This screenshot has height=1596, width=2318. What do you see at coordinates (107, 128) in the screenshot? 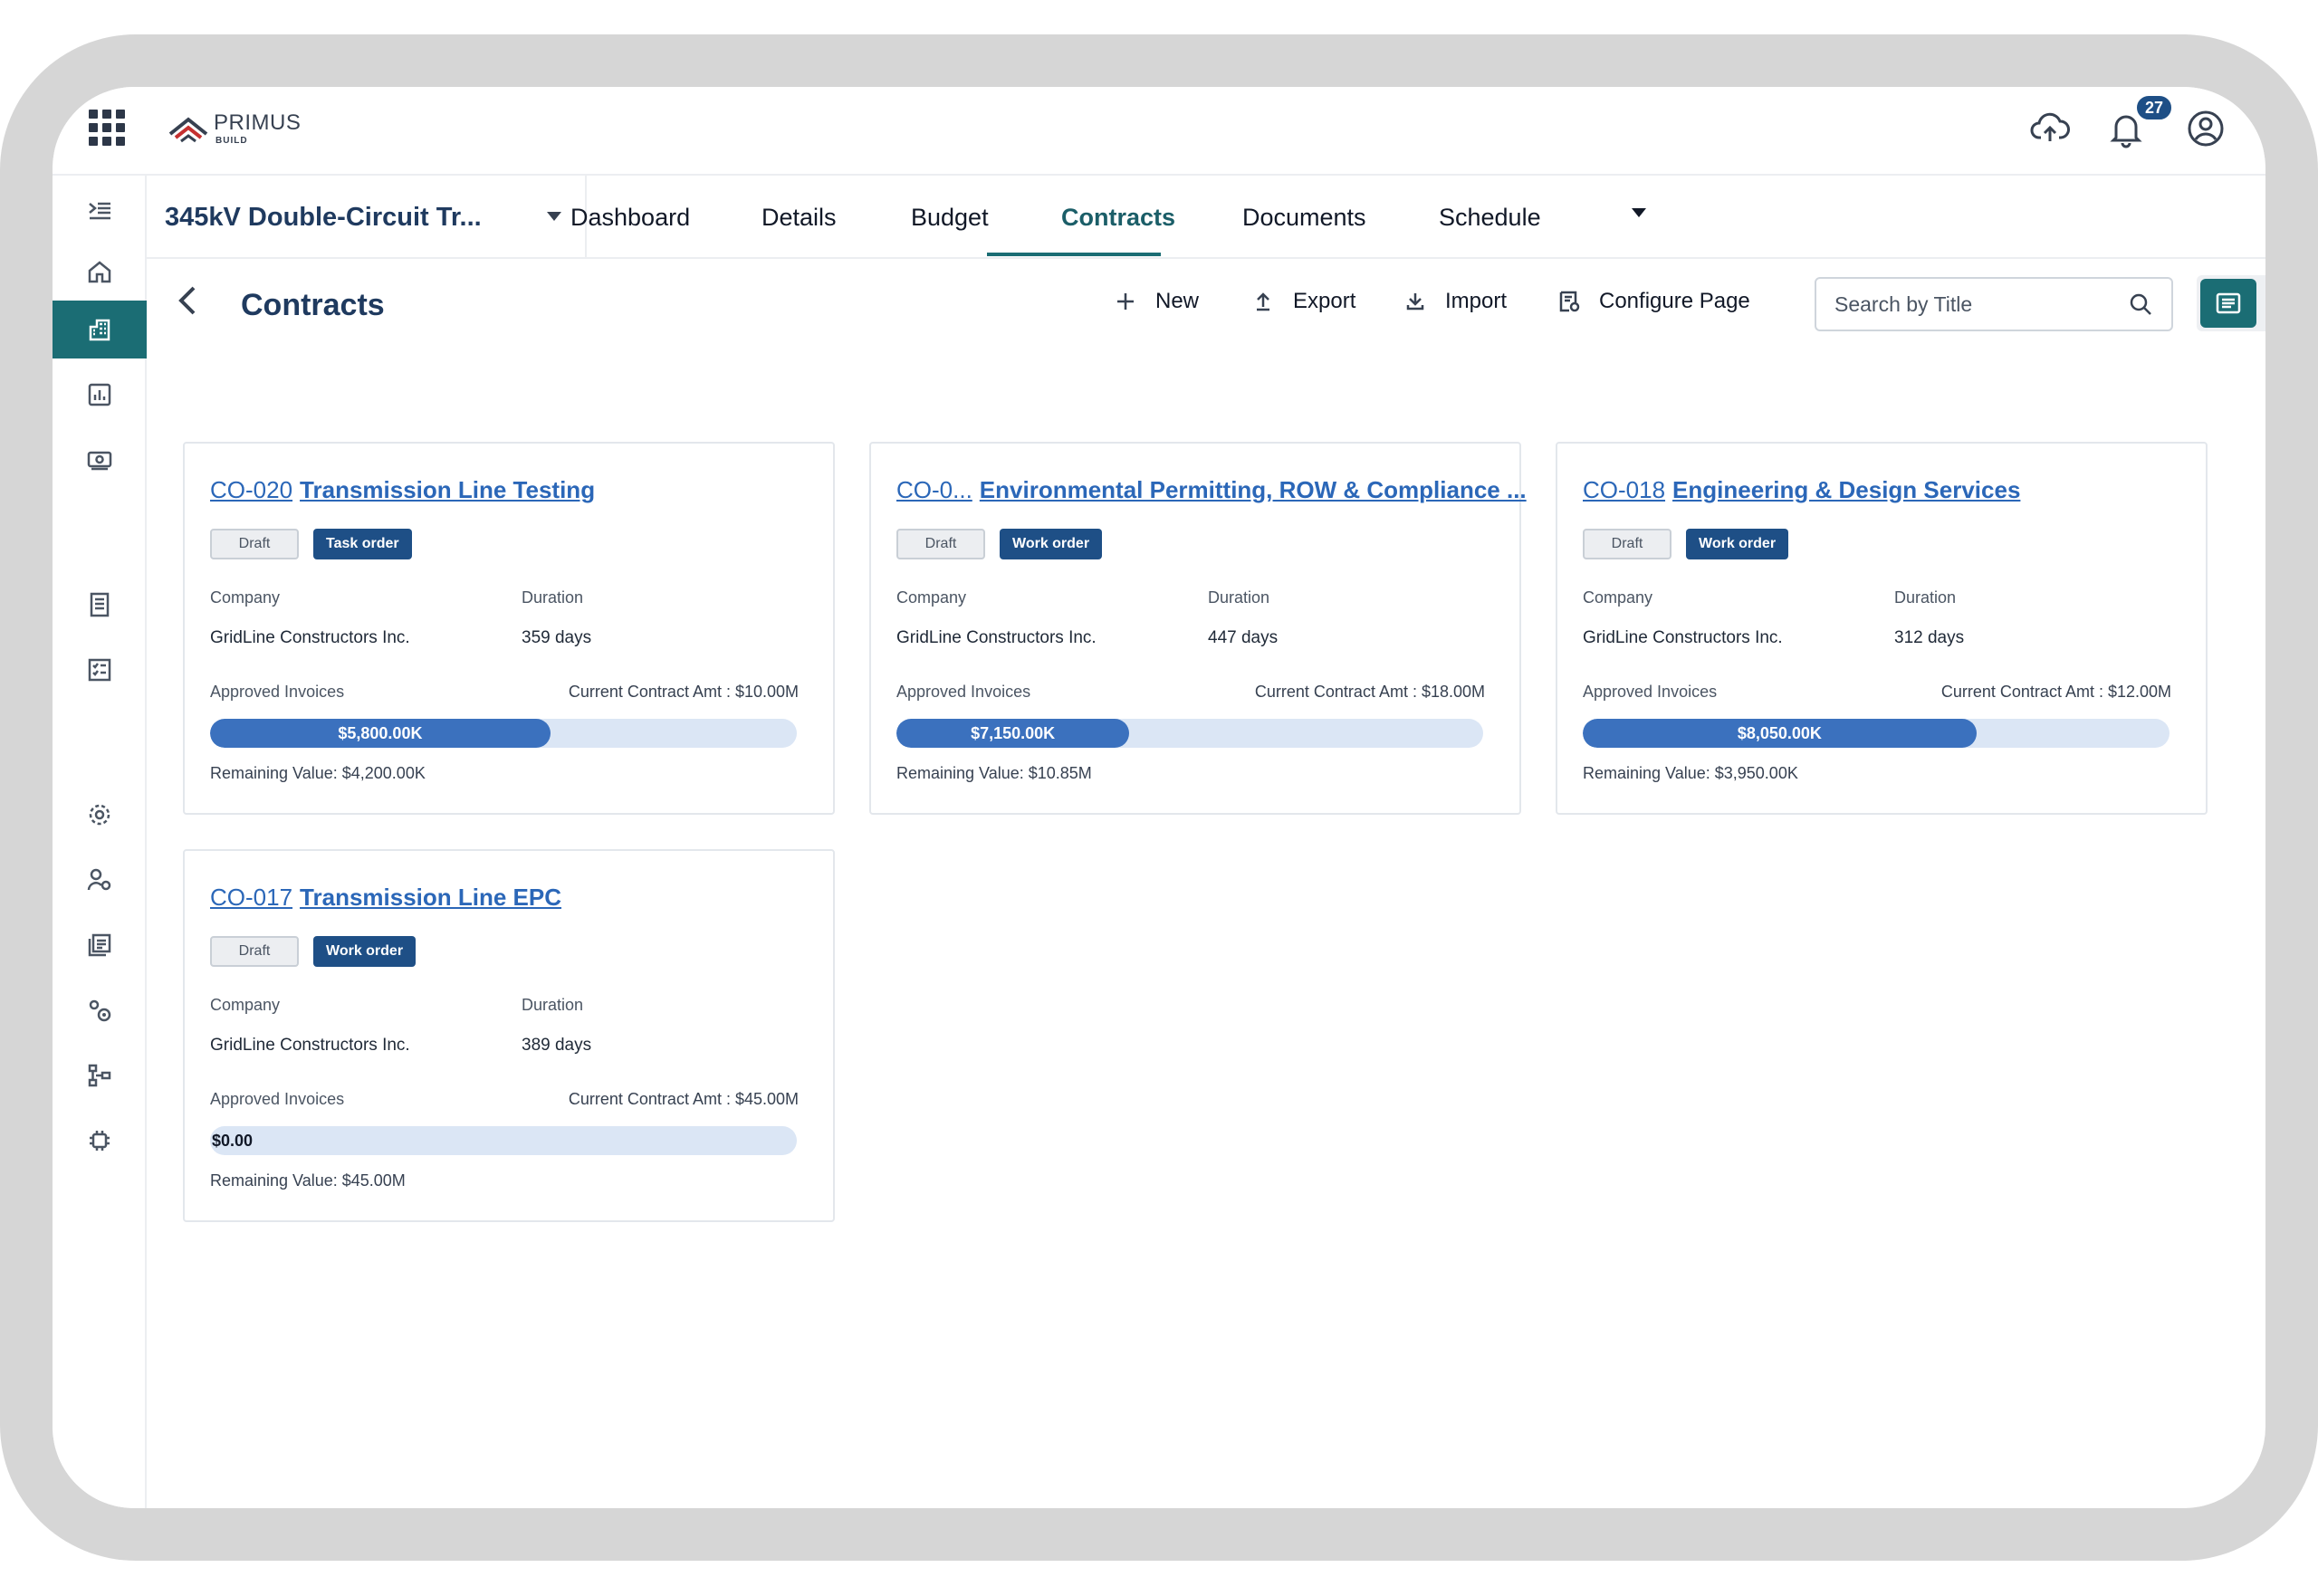
I see `app-launcher-icon` at bounding box center [107, 128].